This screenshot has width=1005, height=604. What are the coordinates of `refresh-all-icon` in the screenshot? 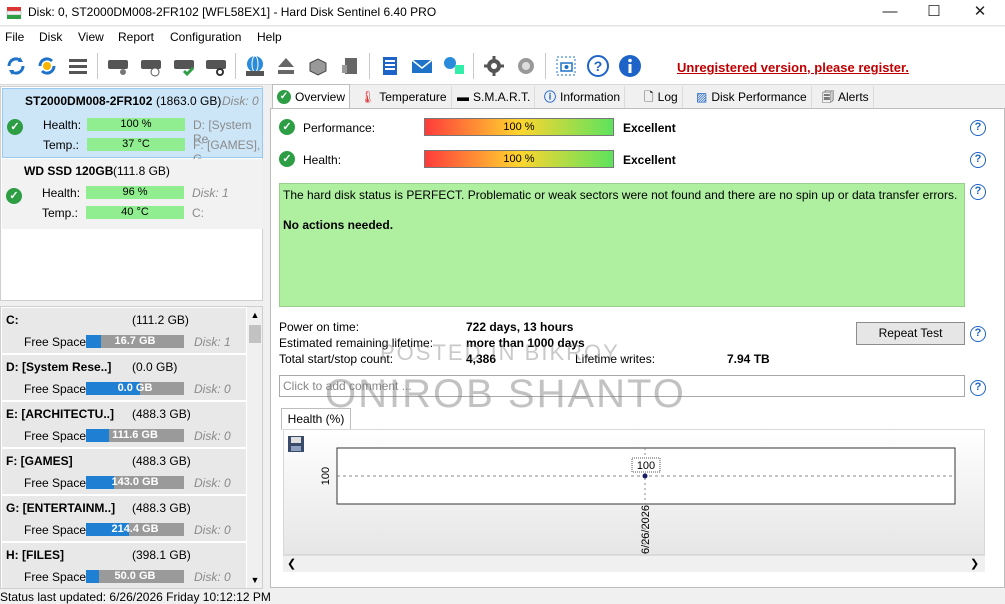 It's located at (47, 66).